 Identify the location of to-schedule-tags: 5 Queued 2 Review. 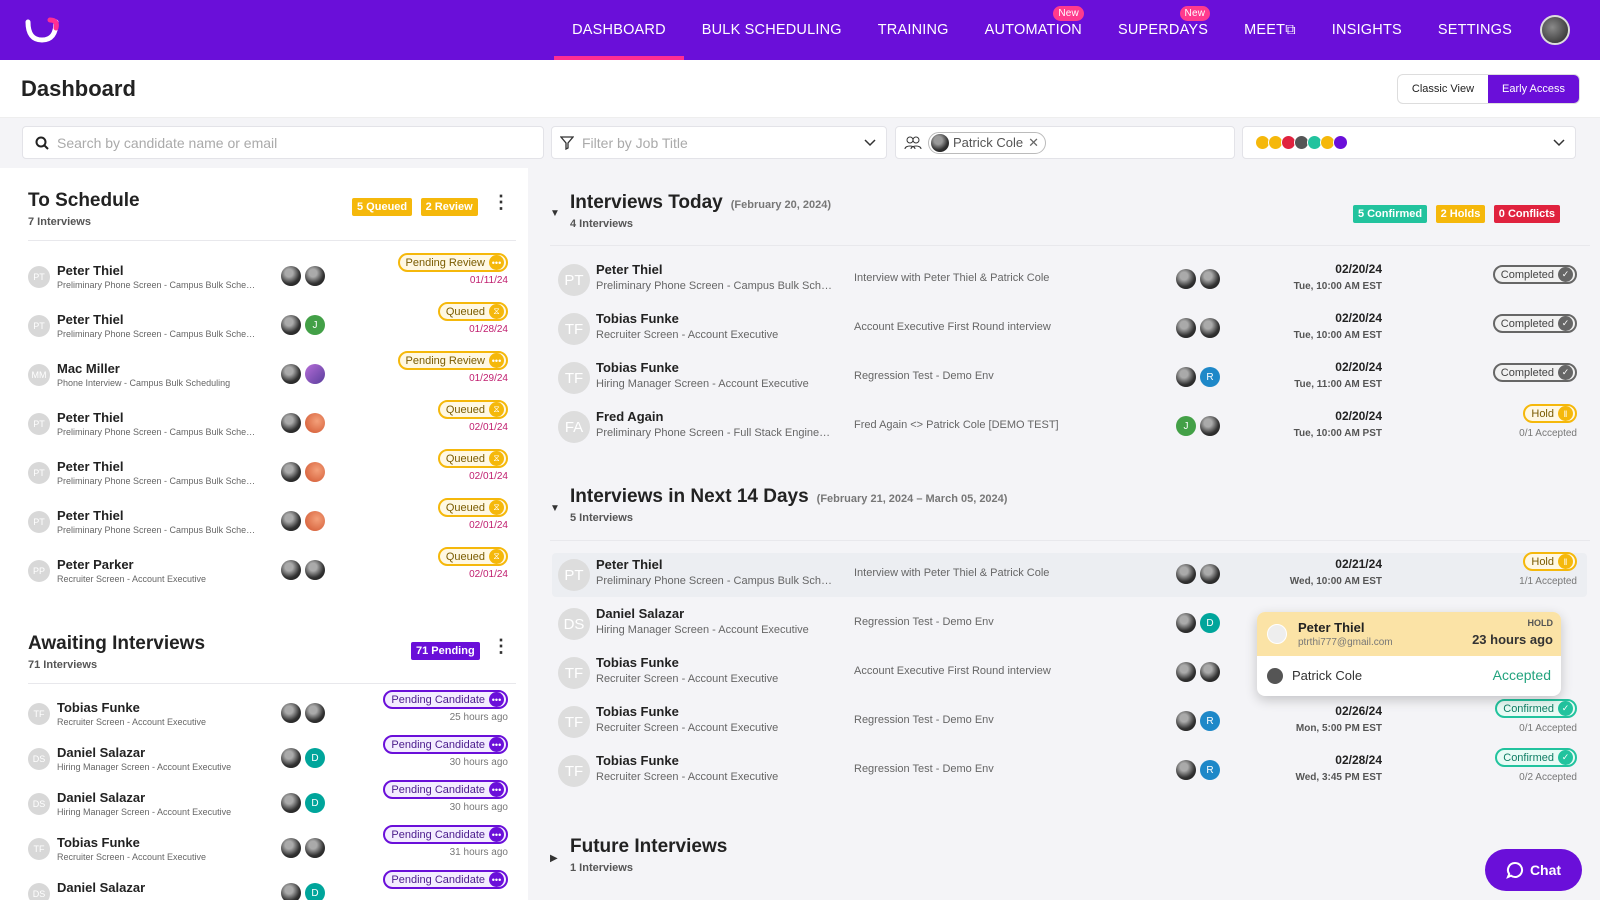
(413, 206).